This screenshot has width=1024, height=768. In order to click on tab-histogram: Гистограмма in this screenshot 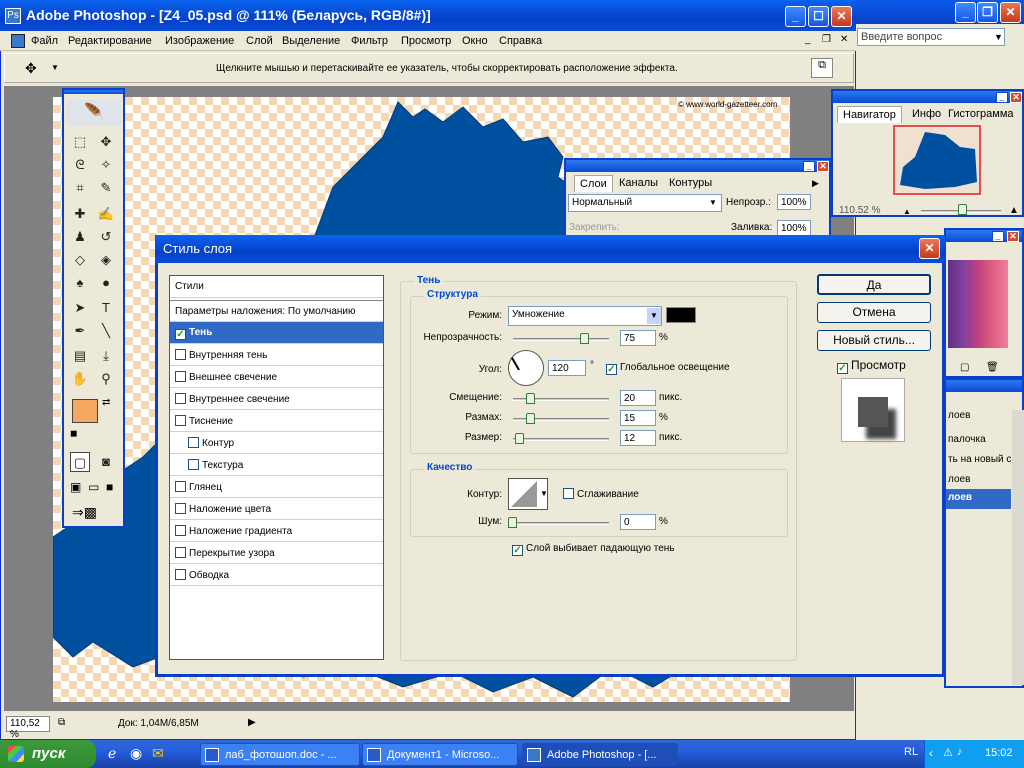, I will do `click(981, 114)`.